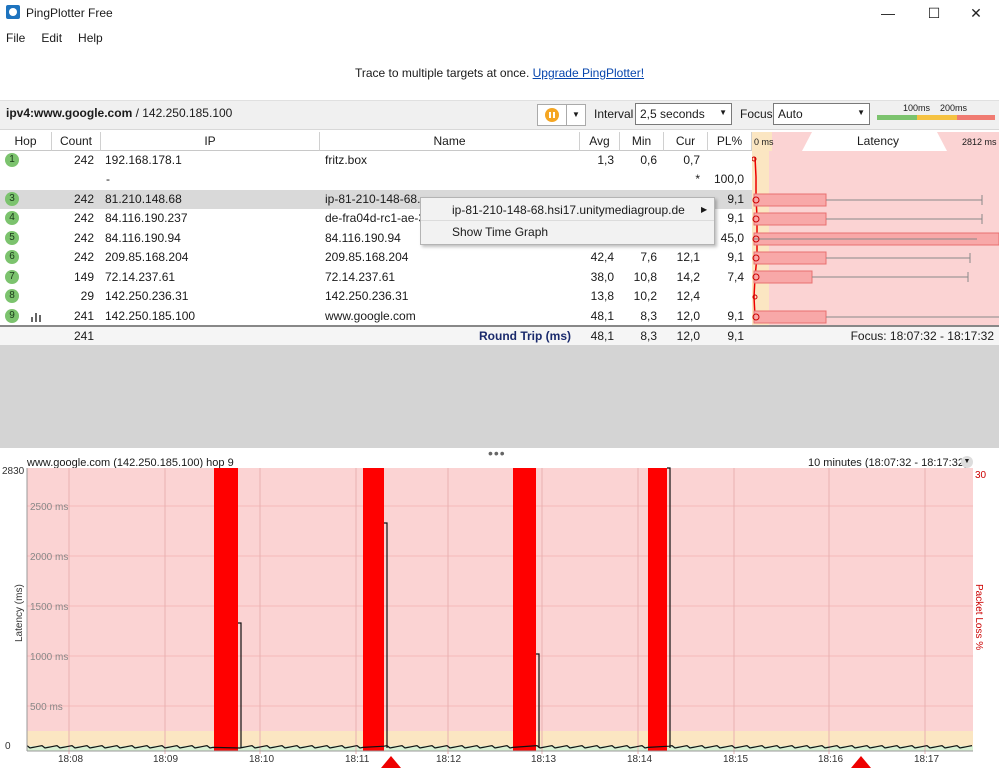 Image resolution: width=999 pixels, height=775 pixels. Describe the element at coordinates (49, 657) in the screenshot. I see `y-tick-label: 1000 ms` at that location.